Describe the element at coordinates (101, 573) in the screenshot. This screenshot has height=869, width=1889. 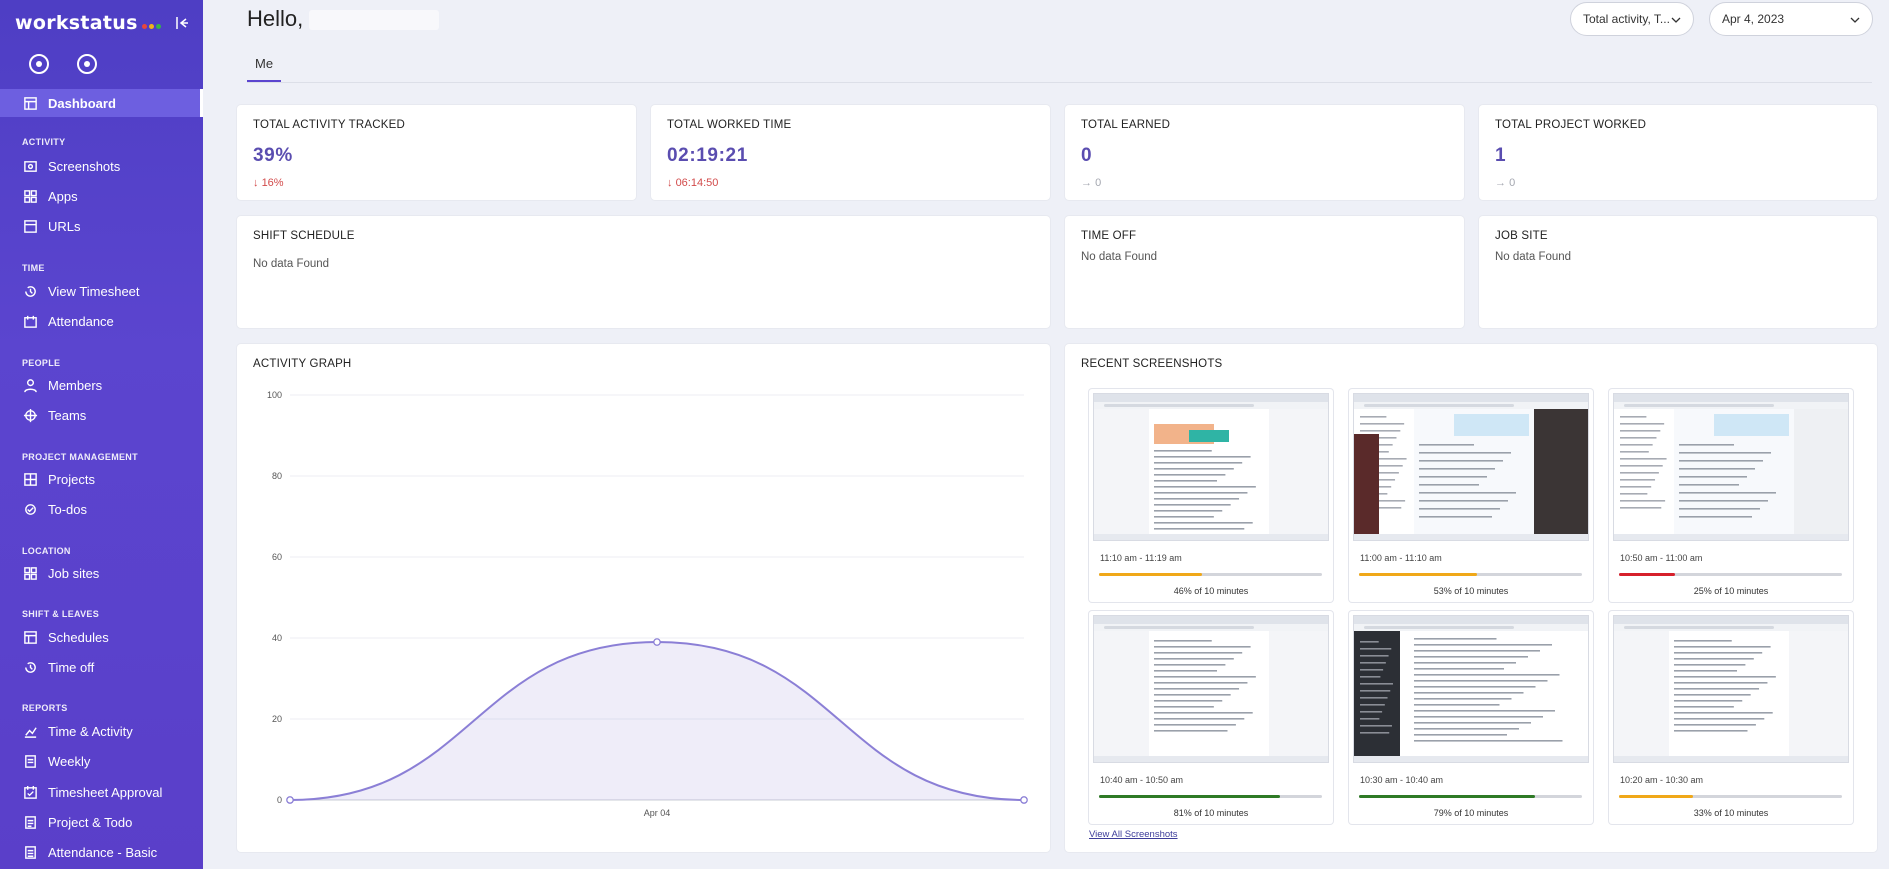
I see `sidebar-item-job-sites: Job sites` at that location.